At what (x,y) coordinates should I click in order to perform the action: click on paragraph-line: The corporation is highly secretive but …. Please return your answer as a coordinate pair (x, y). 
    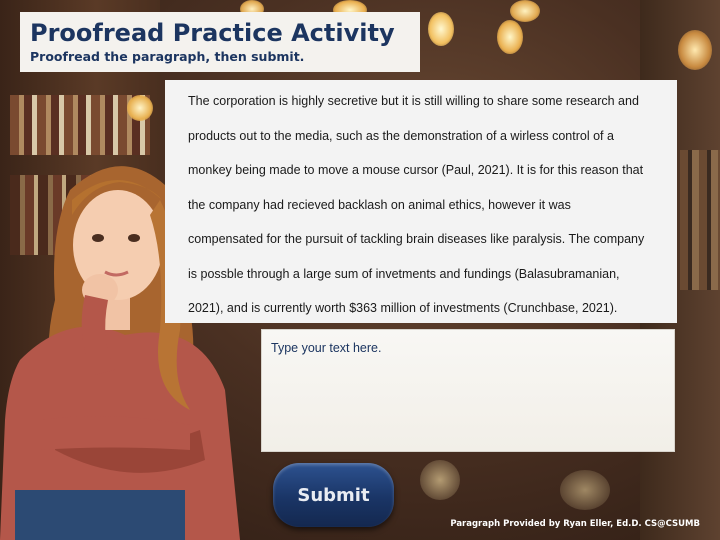
    Looking at the image, I should click on (413, 101).